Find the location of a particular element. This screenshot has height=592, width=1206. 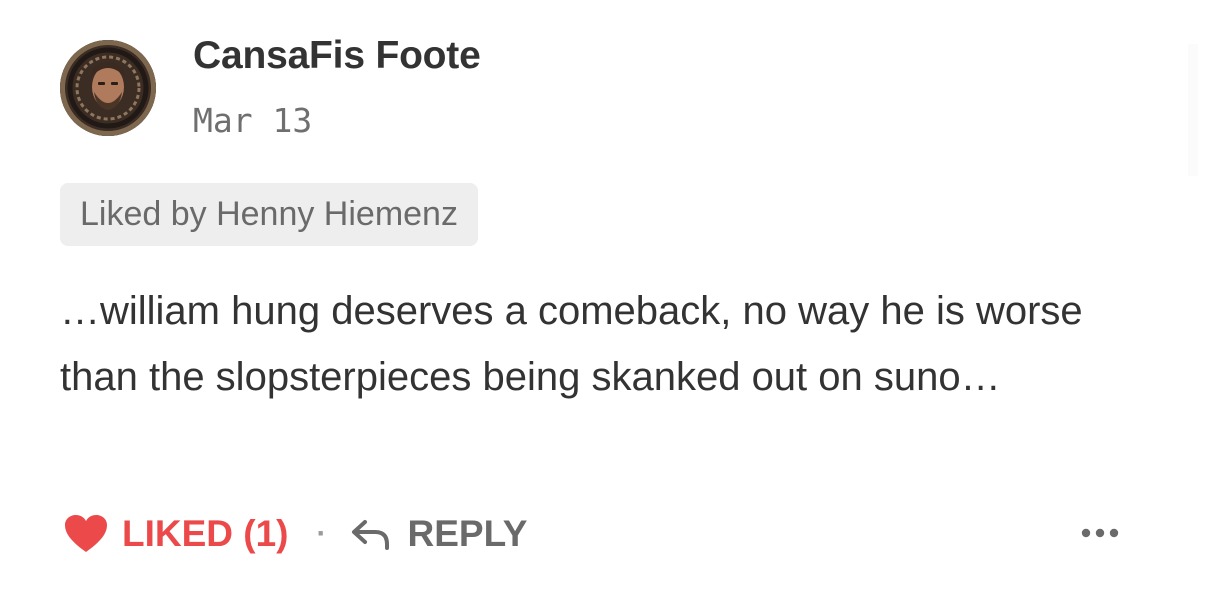

reply-label: REPLY is located at coordinates (467, 533).